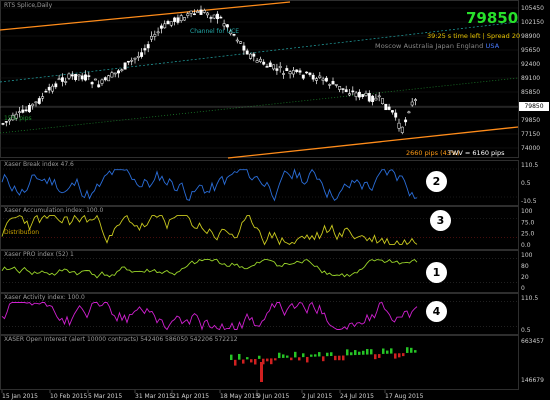  I want to click on price-tick-label: 102150, so click(532, 22).